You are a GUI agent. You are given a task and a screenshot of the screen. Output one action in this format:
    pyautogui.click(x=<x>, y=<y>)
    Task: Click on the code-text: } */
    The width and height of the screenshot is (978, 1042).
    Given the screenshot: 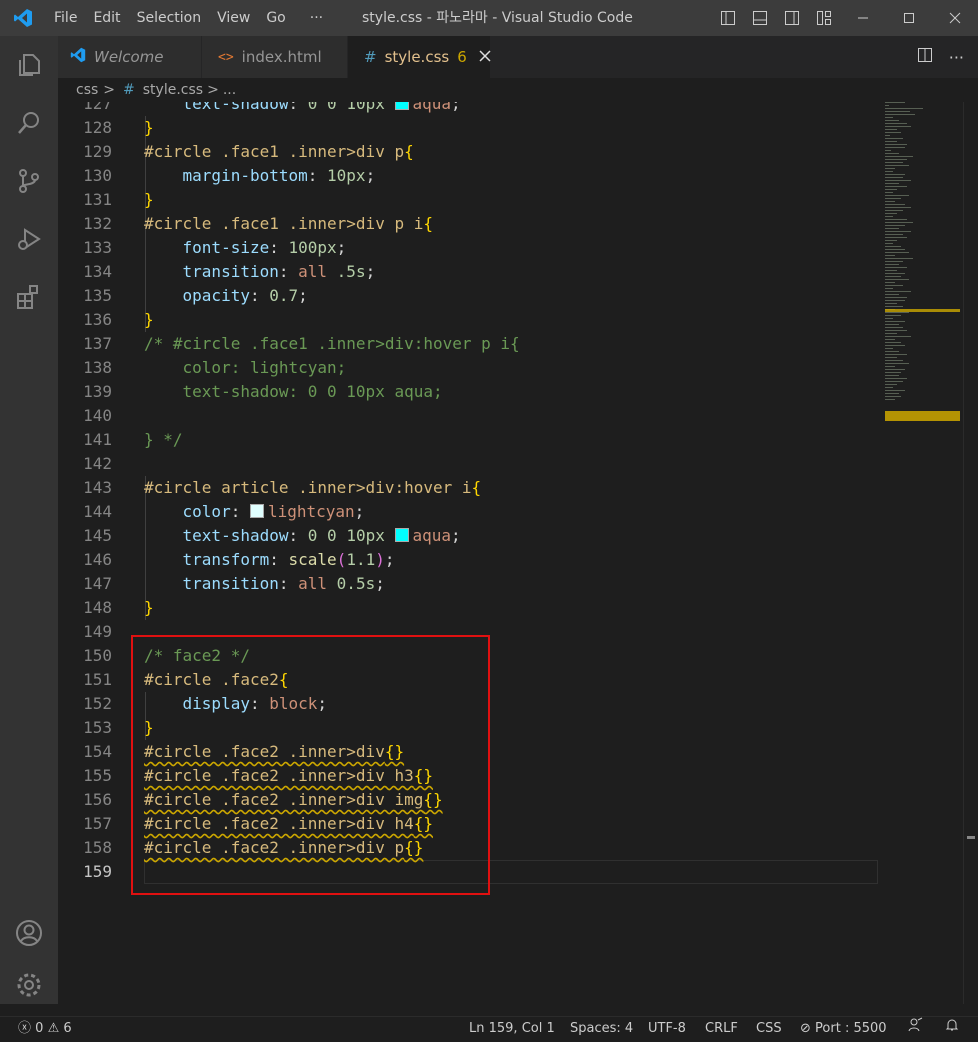 What is the action you would take?
    pyautogui.click(x=163, y=439)
    